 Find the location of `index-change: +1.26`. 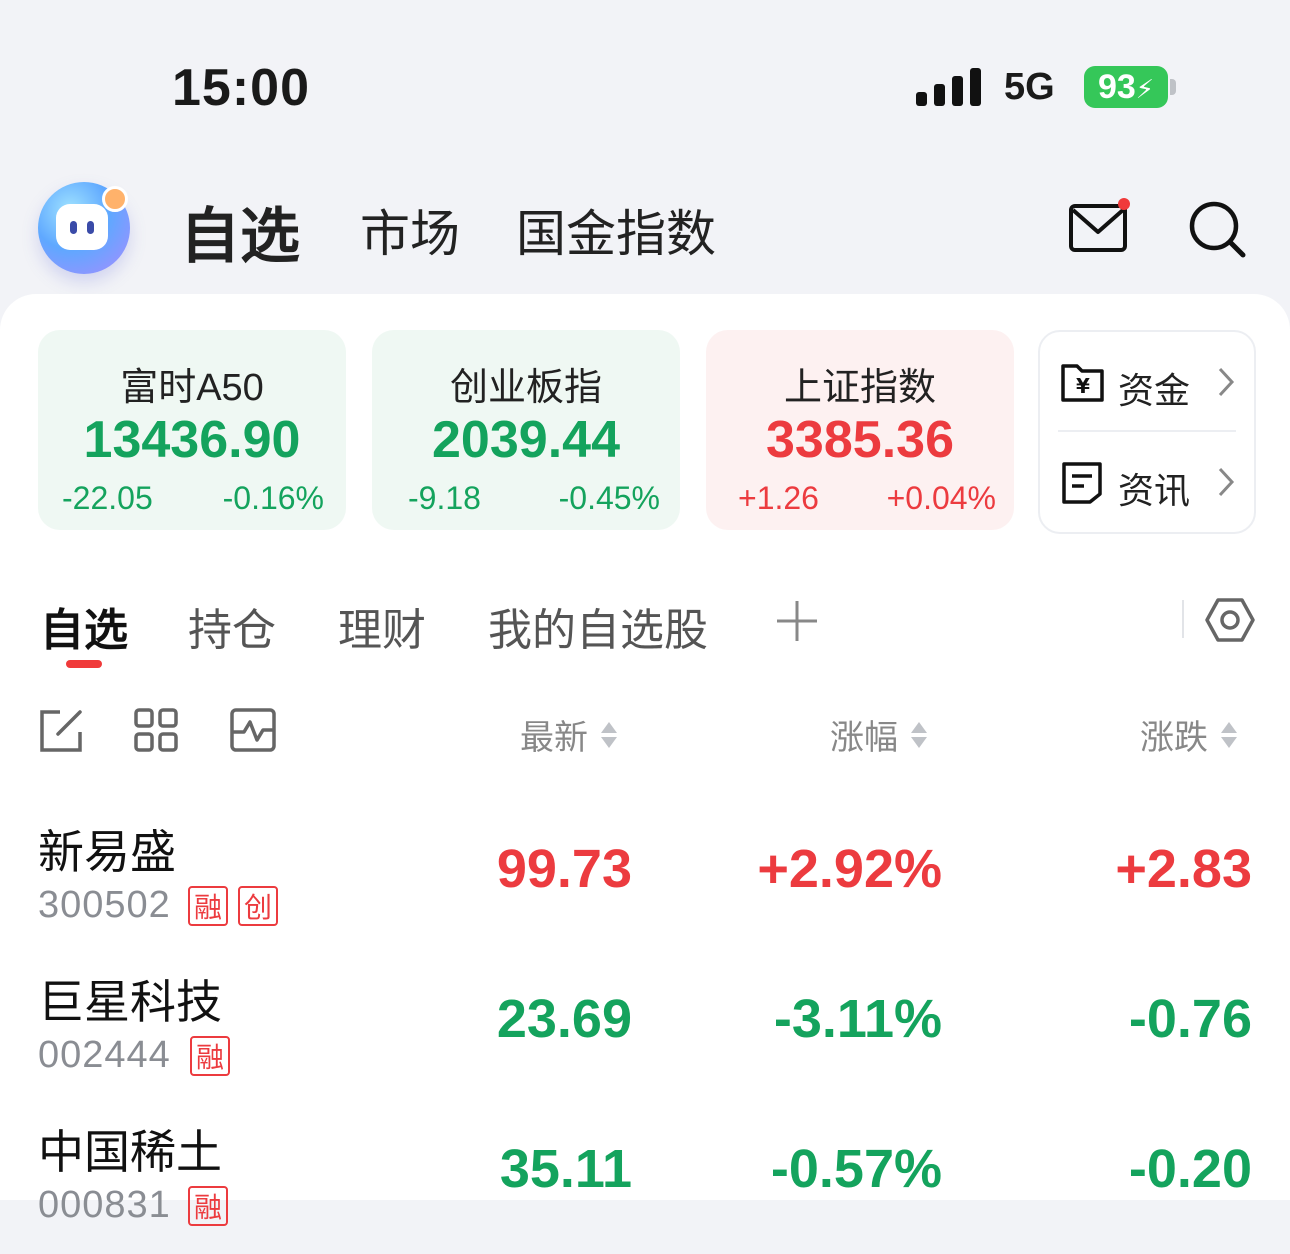

index-change: +1.26 is located at coordinates (778, 498).